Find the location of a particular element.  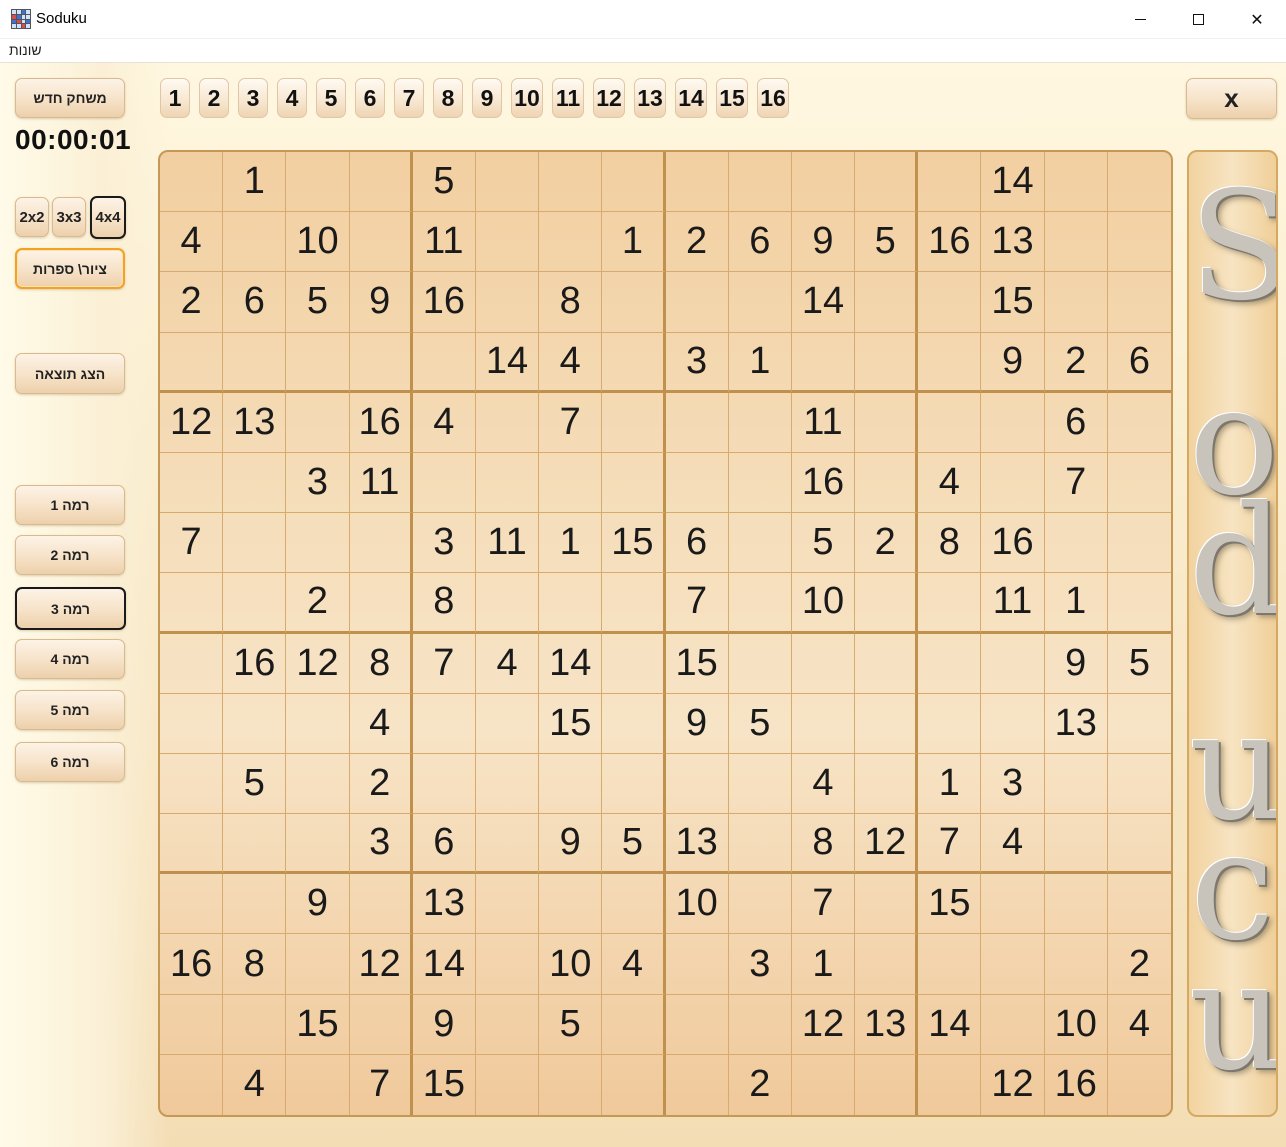

number-button-11: 11 is located at coordinates (568, 98).